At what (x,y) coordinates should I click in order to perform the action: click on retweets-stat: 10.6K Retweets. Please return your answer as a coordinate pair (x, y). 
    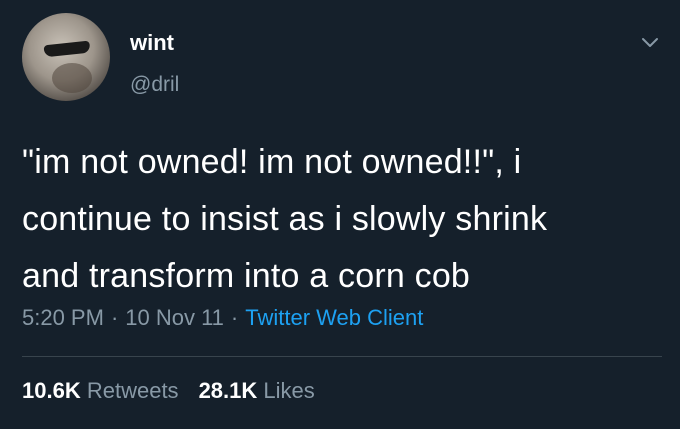
    Looking at the image, I should click on (100, 390).